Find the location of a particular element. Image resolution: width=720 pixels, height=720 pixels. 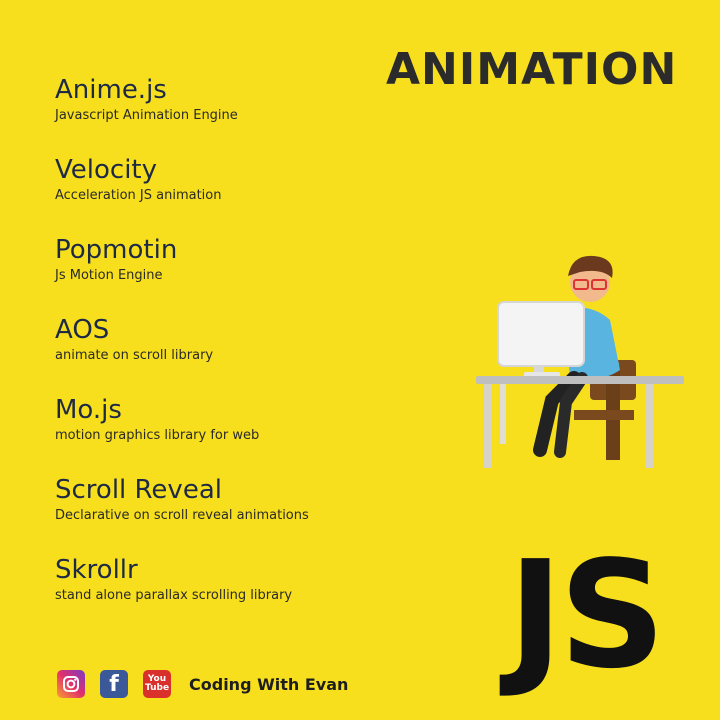

monitor is located at coordinates (541, 334).